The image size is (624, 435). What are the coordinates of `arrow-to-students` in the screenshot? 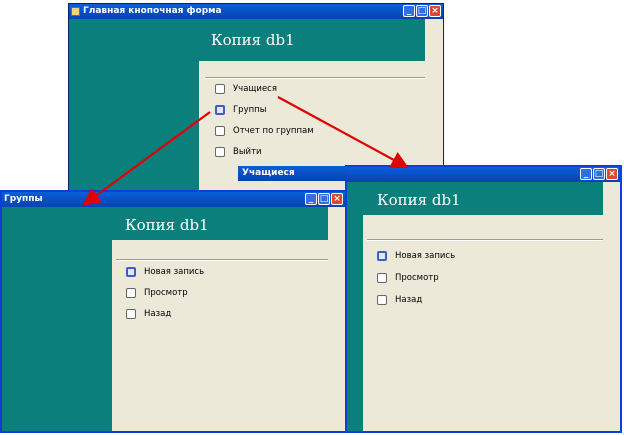 It's located at (343, 132).